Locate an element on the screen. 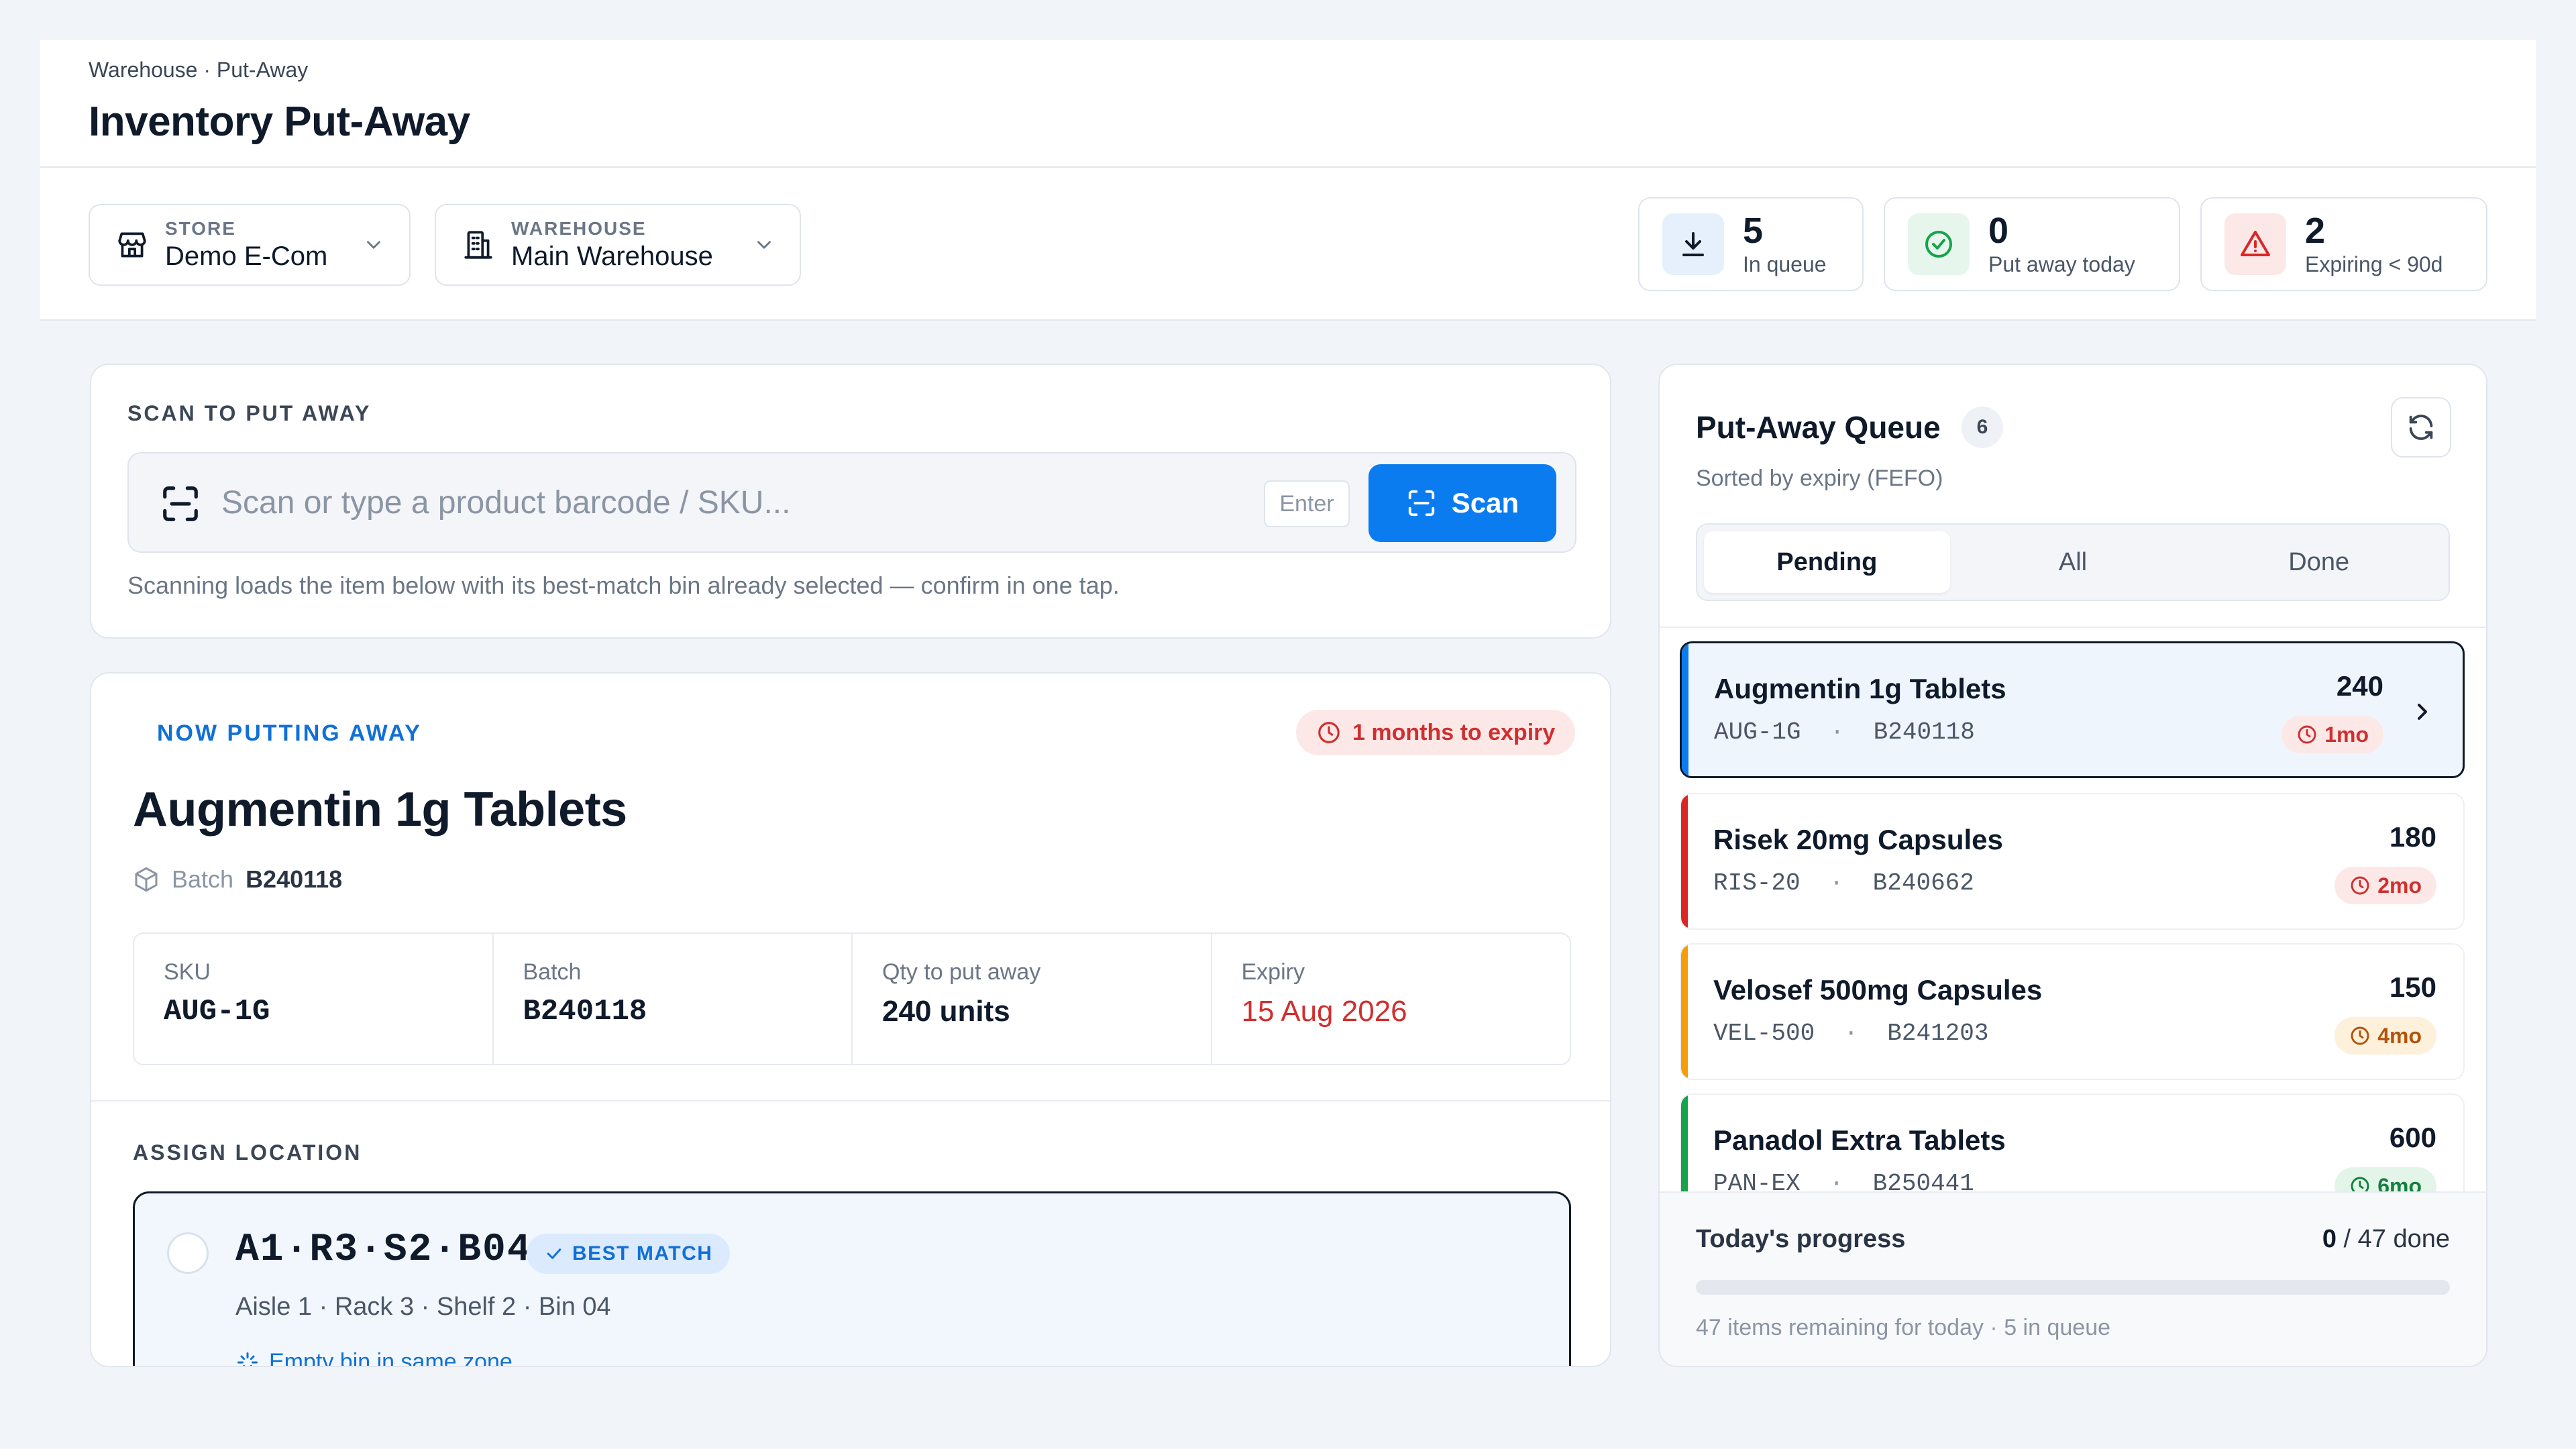 The height and width of the screenshot is (1449, 2576). warehouse-value: Main Warehouse is located at coordinates (612, 256).